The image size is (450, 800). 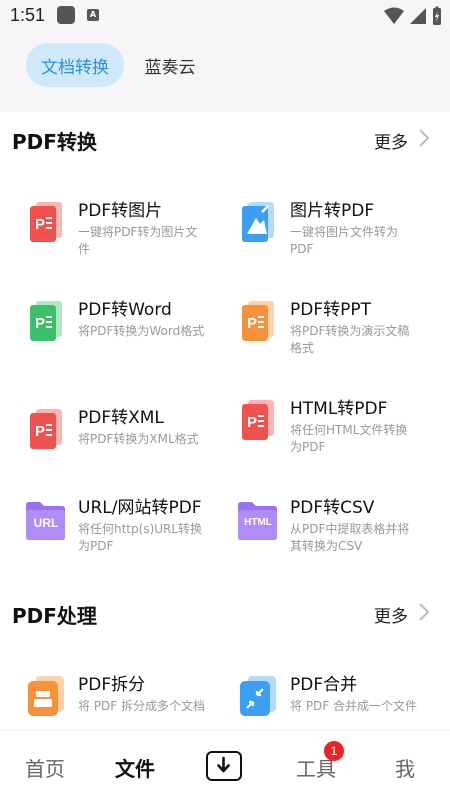 I want to click on card-title: PDF转图片, so click(x=120, y=211).